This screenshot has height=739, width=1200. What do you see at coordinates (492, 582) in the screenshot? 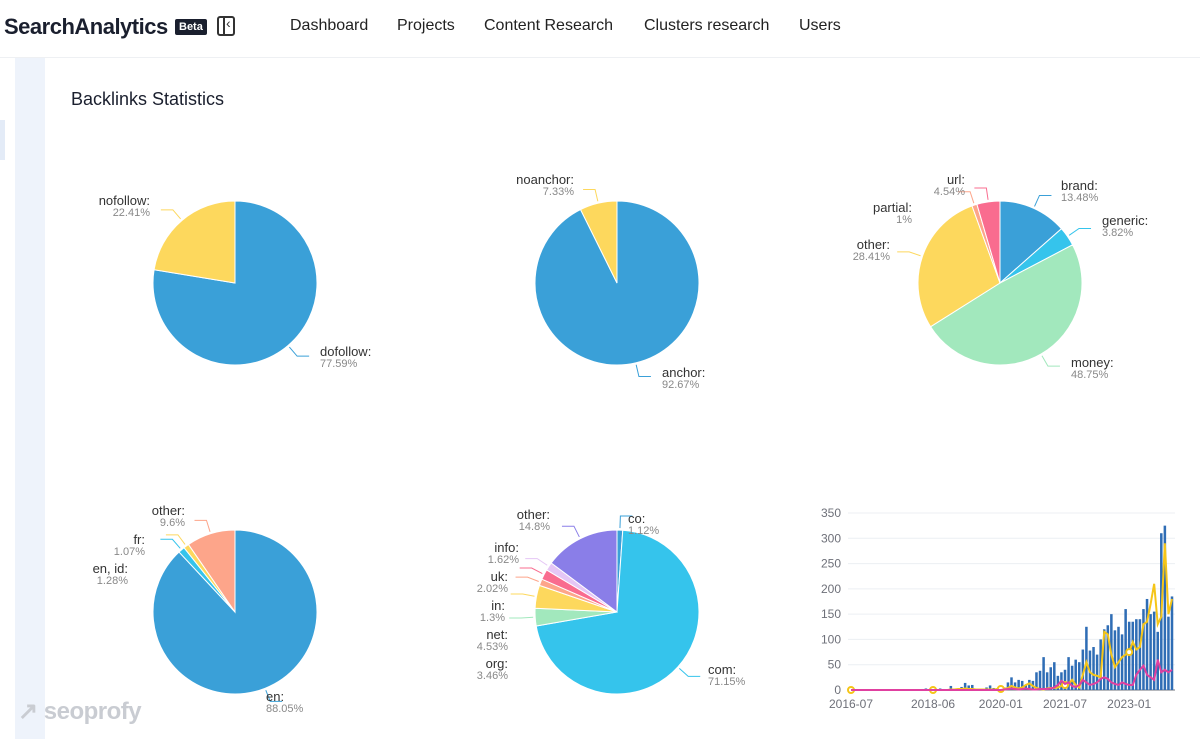
I see `pie-label: uk: 2.02%` at bounding box center [492, 582].